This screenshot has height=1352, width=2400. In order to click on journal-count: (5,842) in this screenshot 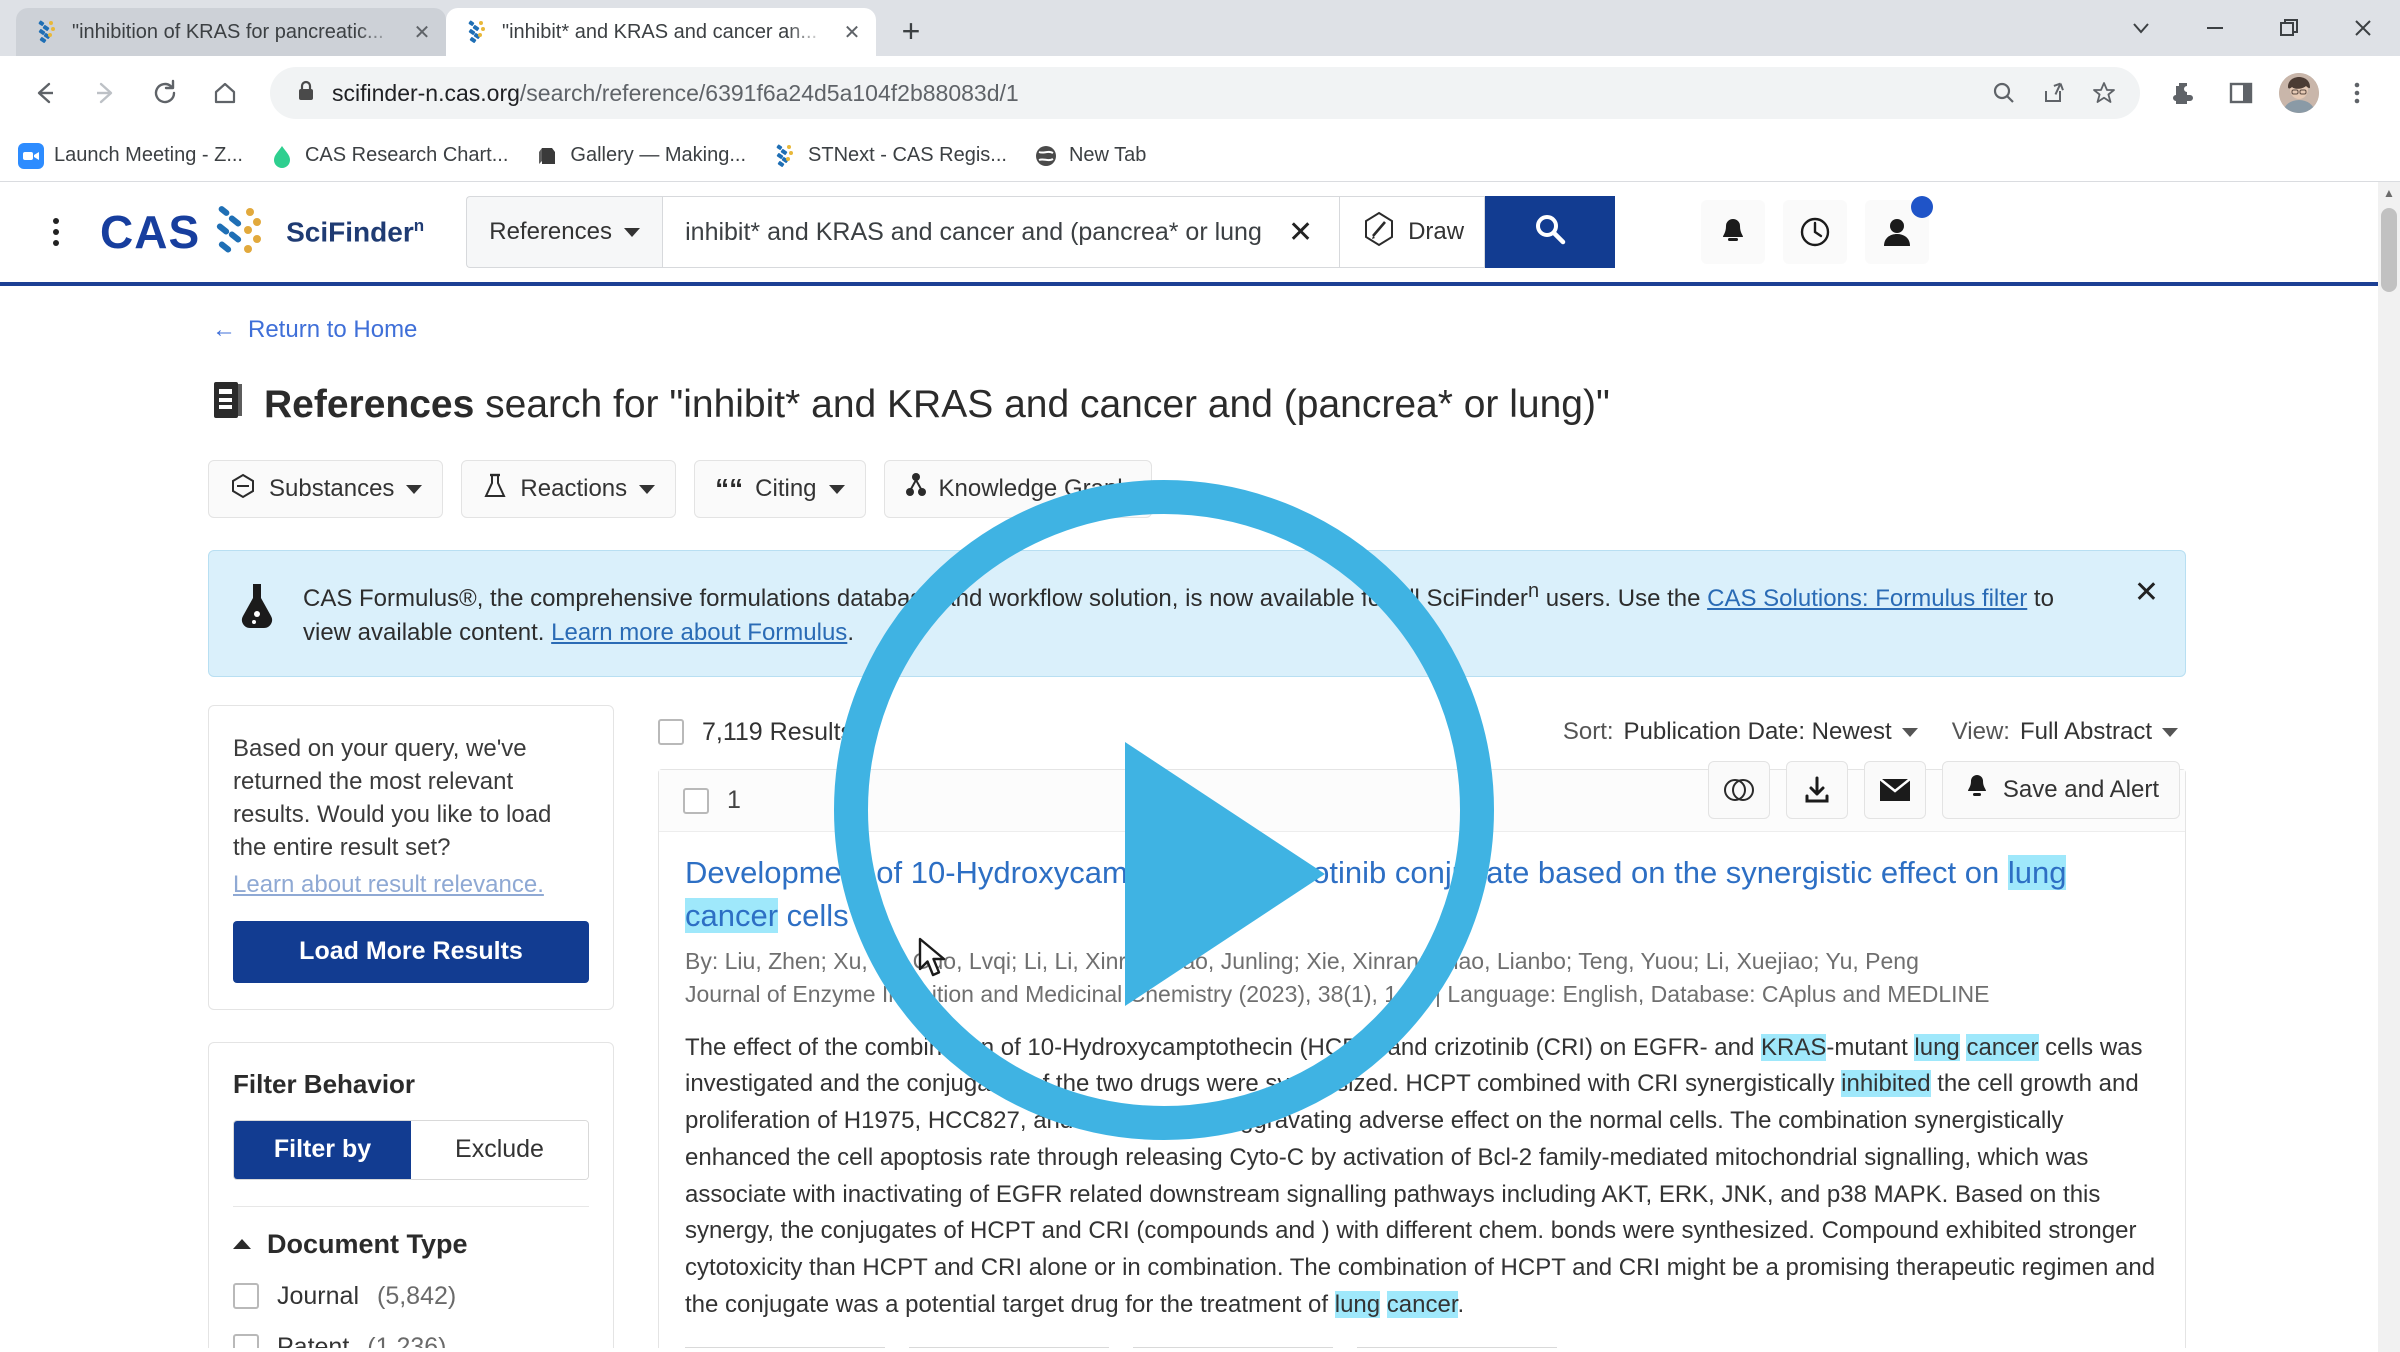, I will do `click(417, 1295)`.